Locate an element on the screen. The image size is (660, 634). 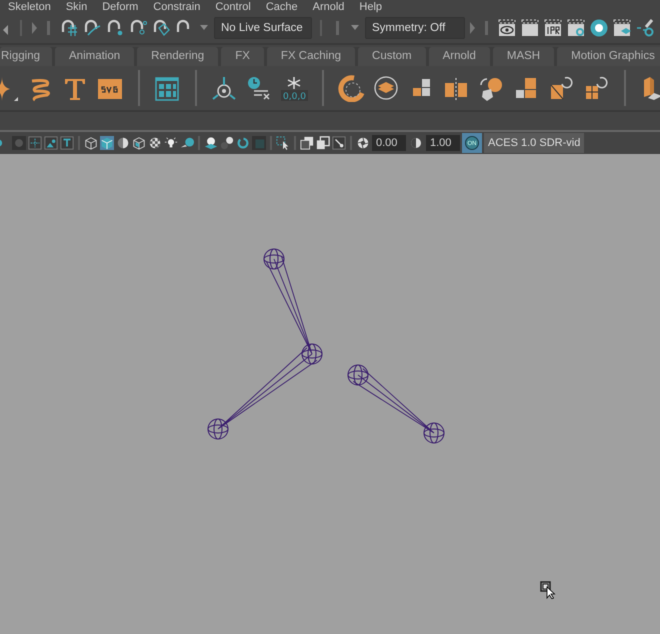
menu-item: Skeleton is located at coordinates (29, 7).